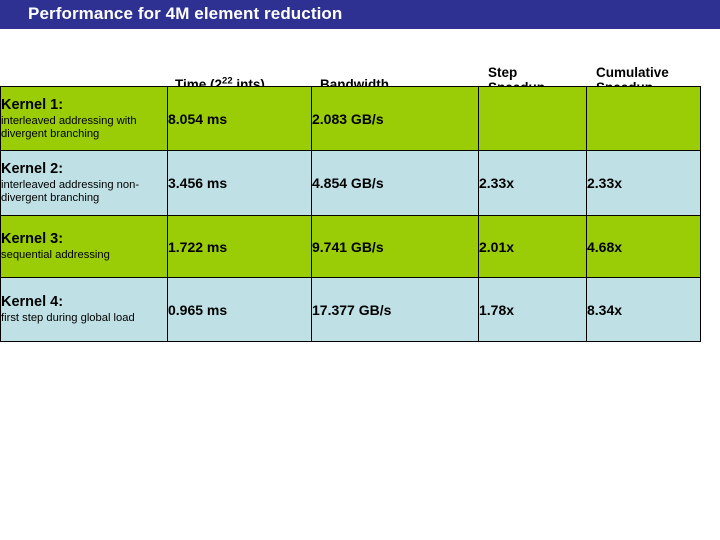 This screenshot has height=540, width=720. I want to click on kernel-title: Kernel 4:, so click(32, 302).